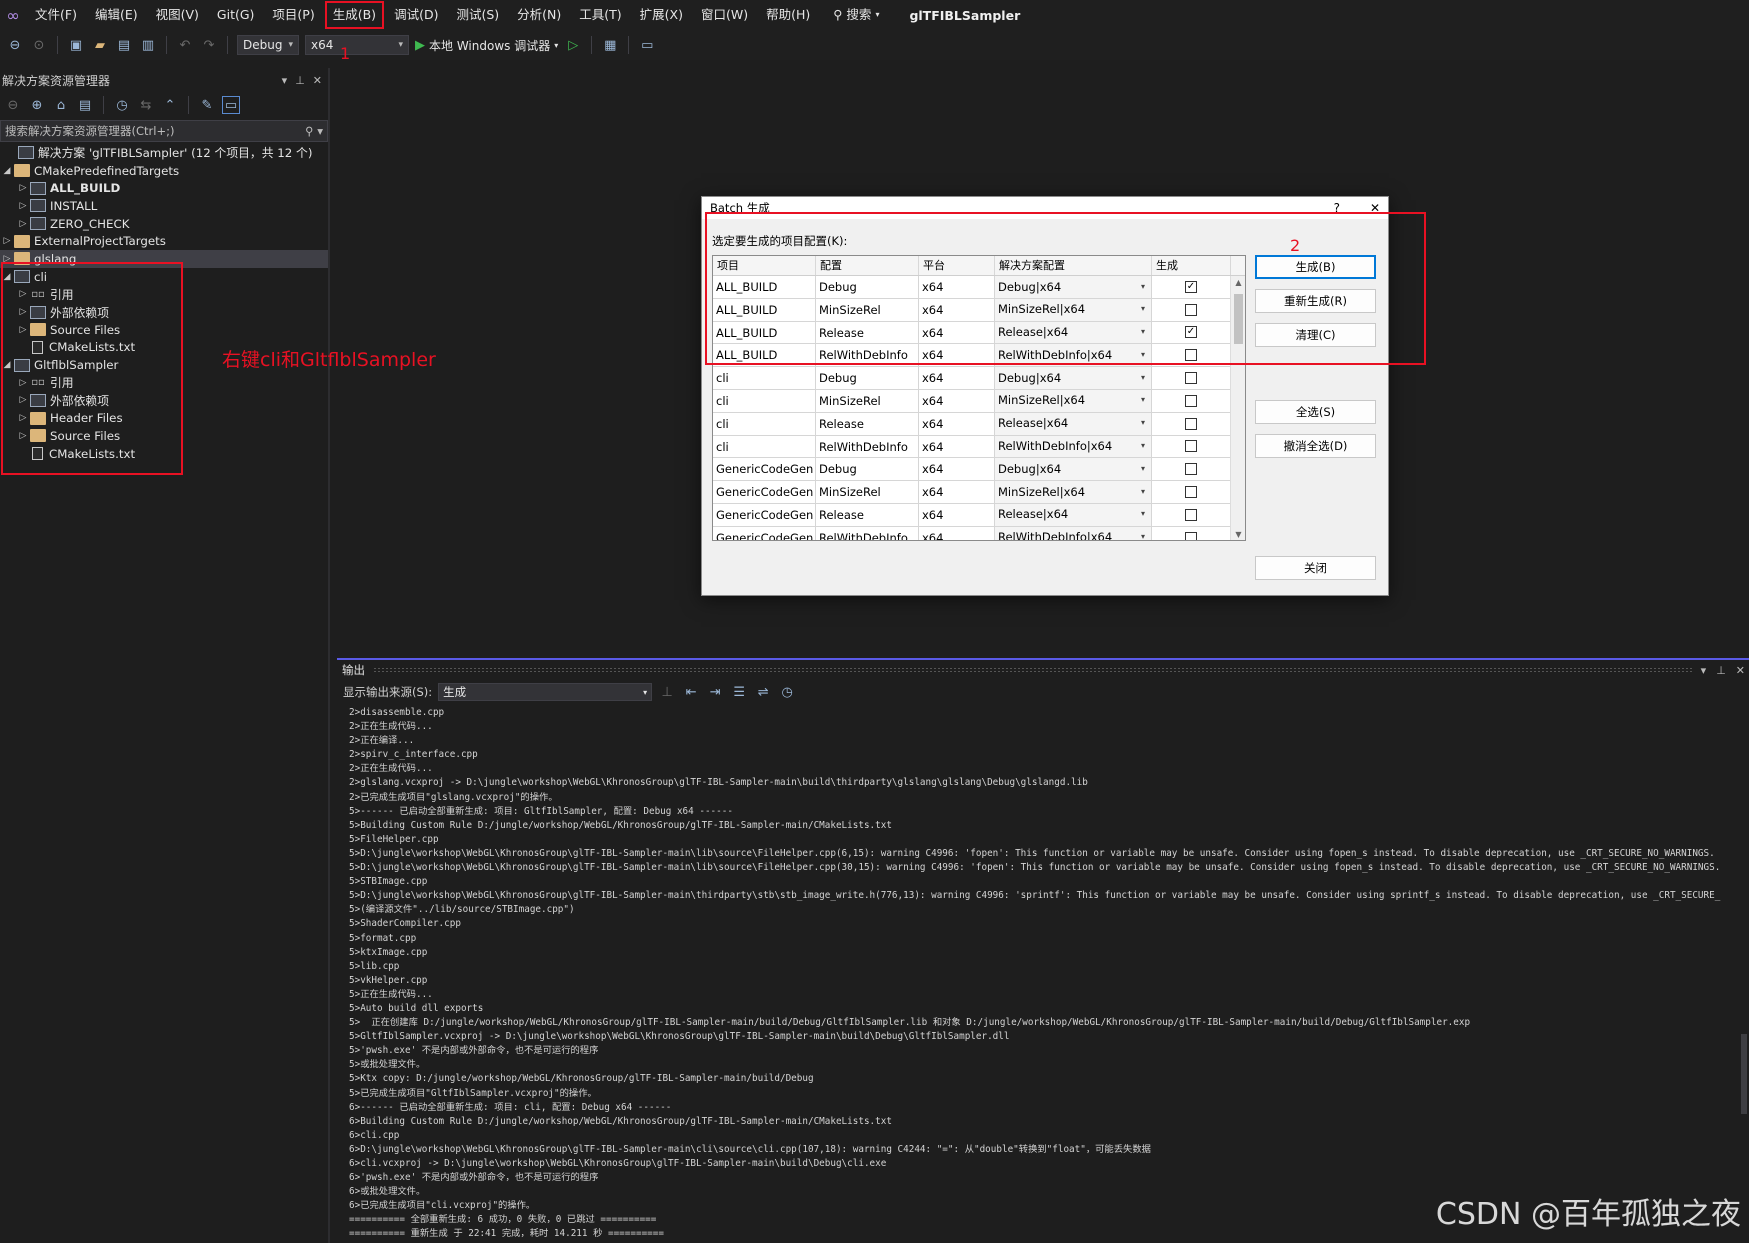  I want to click on menu-debug: 调试(D), so click(416, 15).